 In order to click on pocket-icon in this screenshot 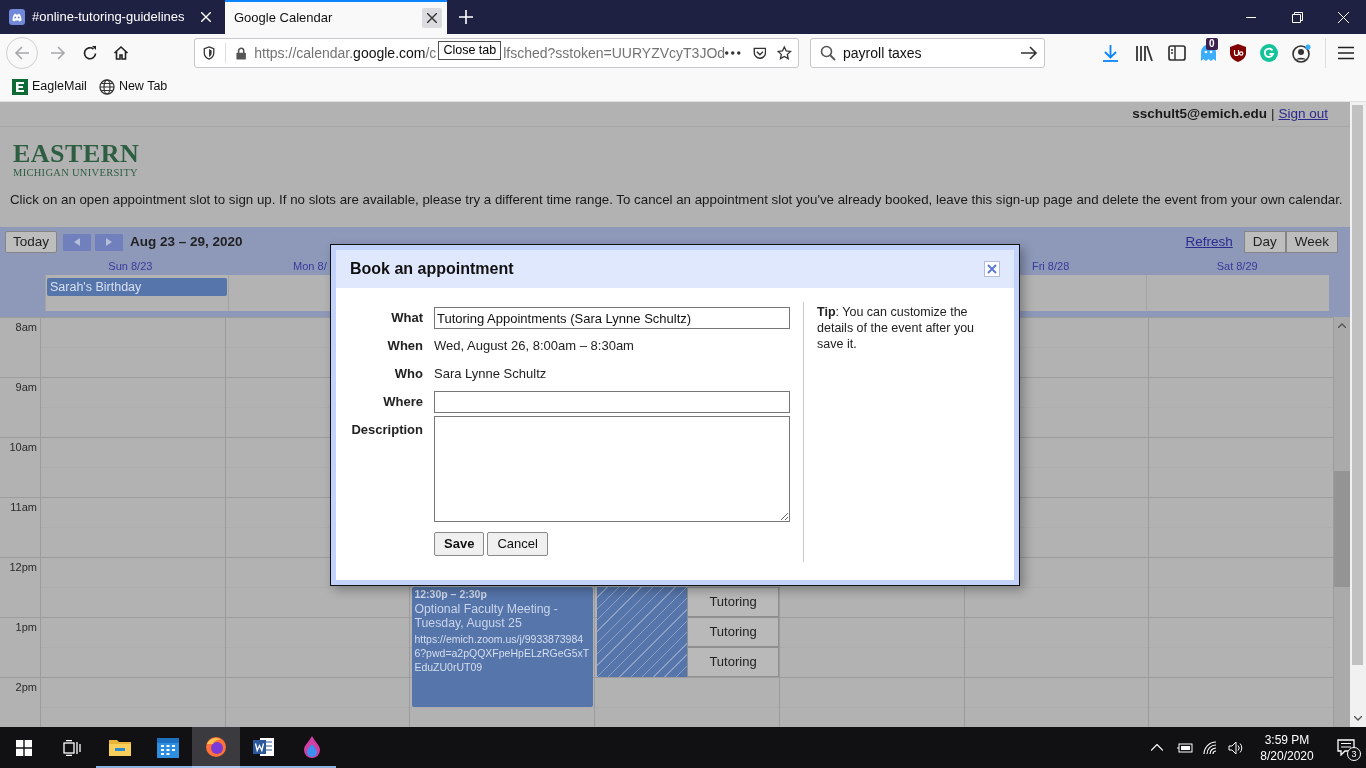, I will do `click(759, 53)`.